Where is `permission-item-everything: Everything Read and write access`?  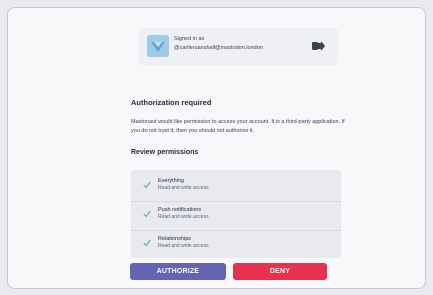
permission-item-everything: Everything Read and write access is located at coordinates (236, 185).